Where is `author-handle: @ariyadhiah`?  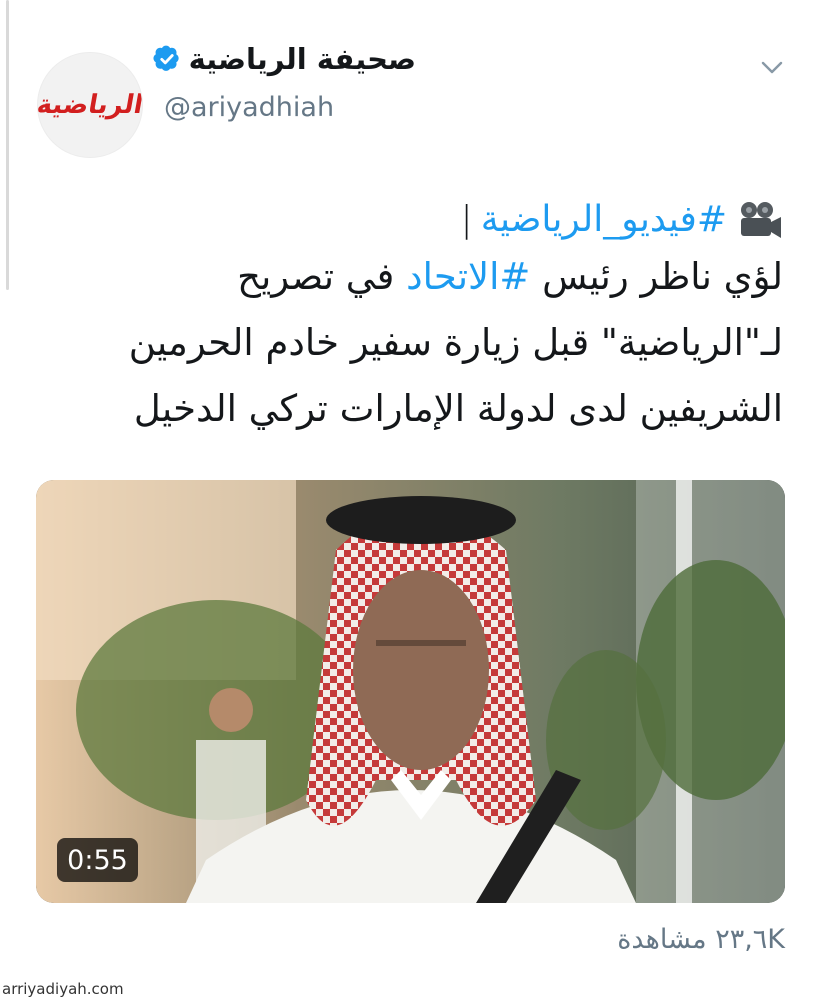
author-handle: @ariyadhiah is located at coordinates (249, 107).